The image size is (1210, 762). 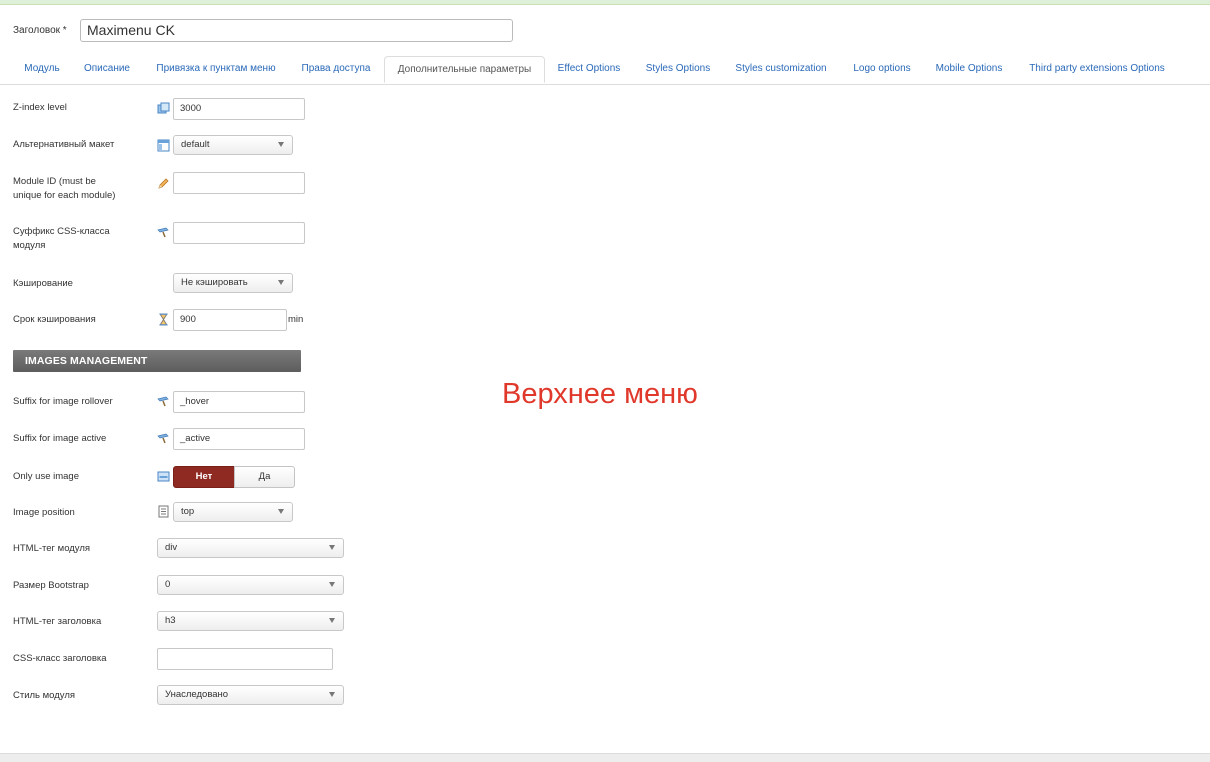 What do you see at coordinates (163, 108) in the screenshot?
I see `layers-icon` at bounding box center [163, 108].